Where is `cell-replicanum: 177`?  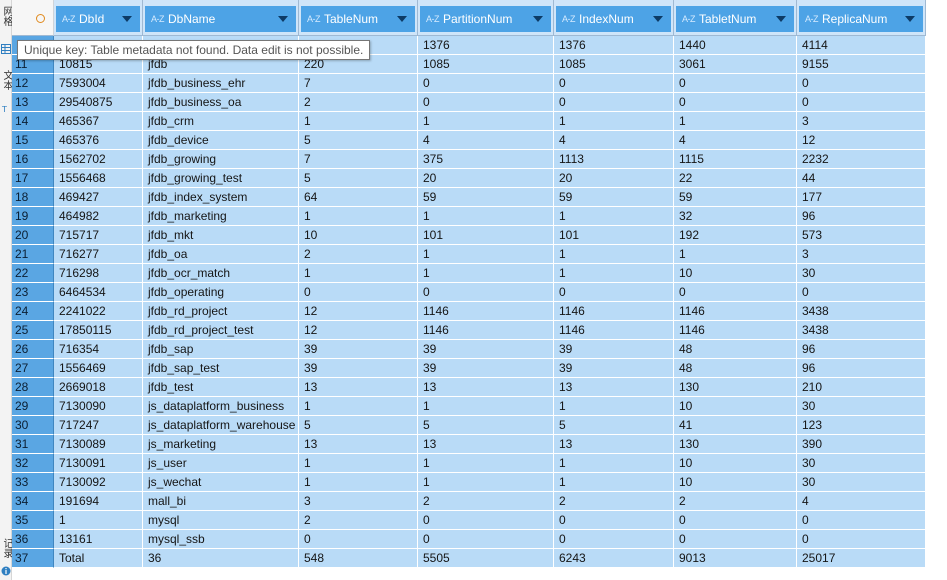 cell-replicanum: 177 is located at coordinates (861, 197).